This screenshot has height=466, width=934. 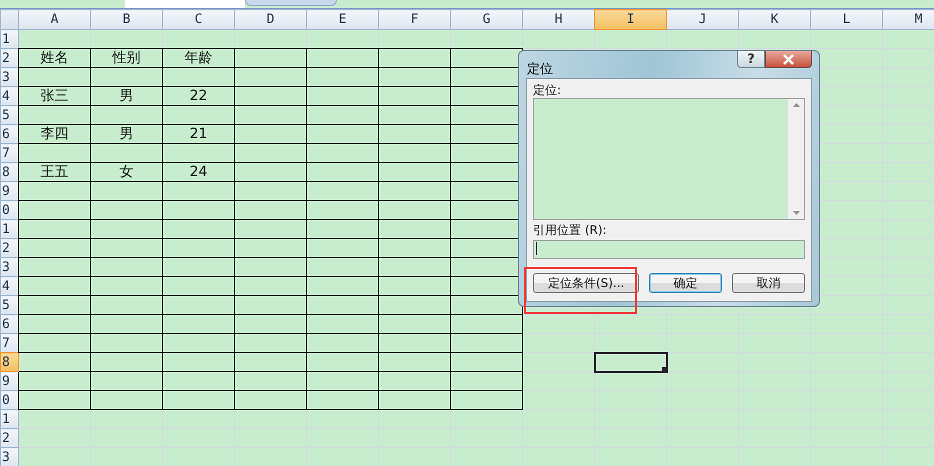 What do you see at coordinates (126, 58) in the screenshot?
I see `table-cell: 性别` at bounding box center [126, 58].